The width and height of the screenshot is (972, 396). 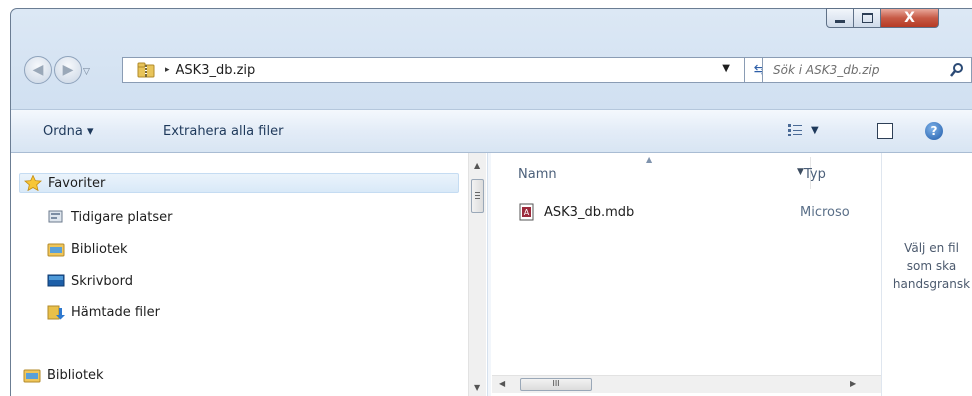 I want to click on forward-button: ▶, so click(x=68, y=70).